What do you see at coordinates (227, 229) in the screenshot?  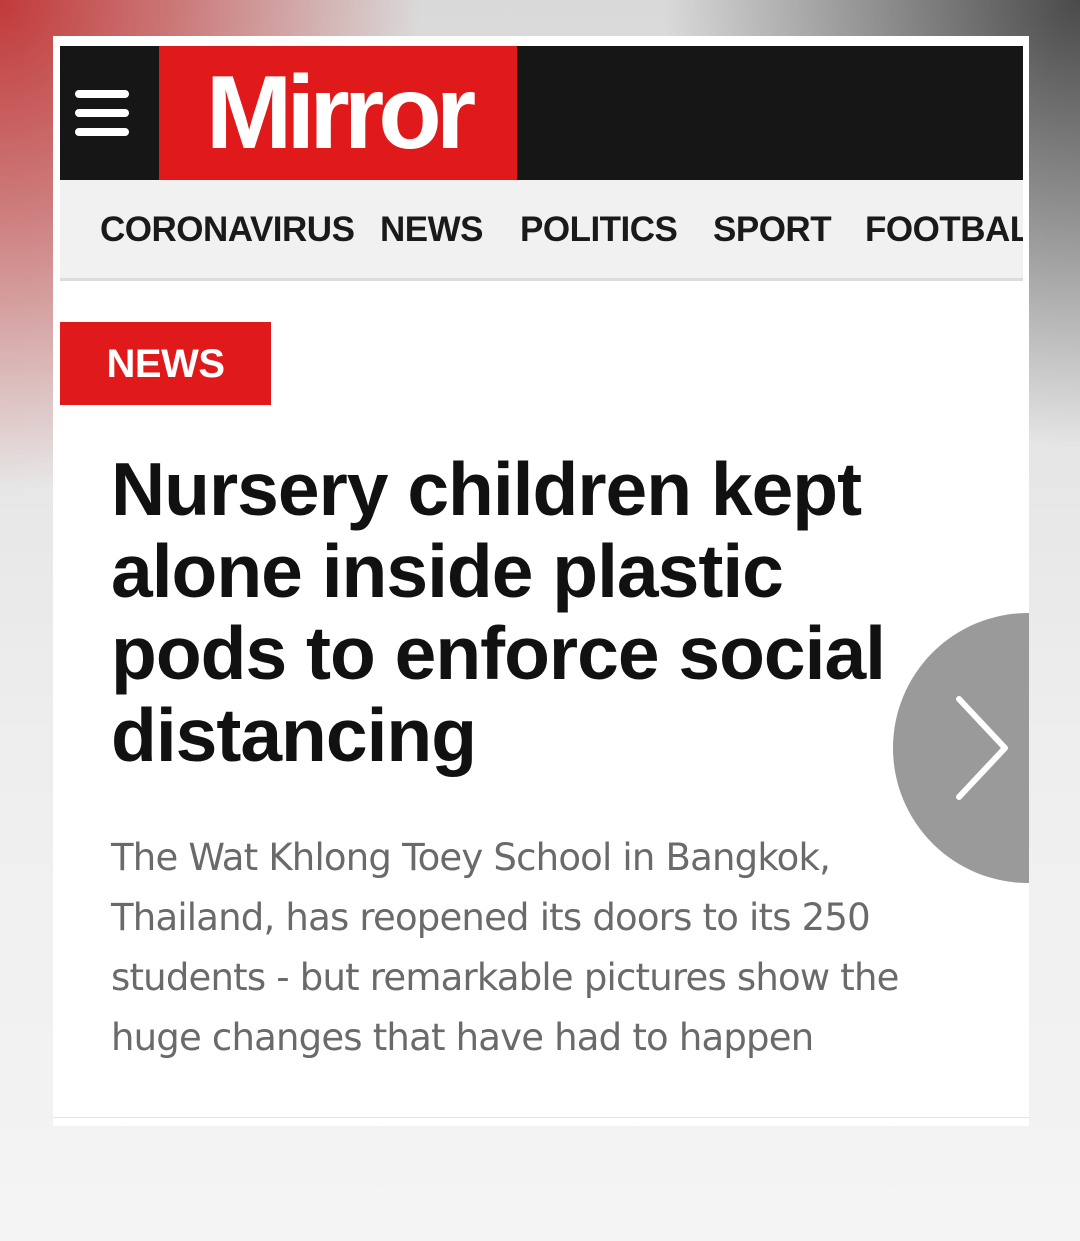 I see `nav-item-coronavirus: CORONAVIRUS` at bounding box center [227, 229].